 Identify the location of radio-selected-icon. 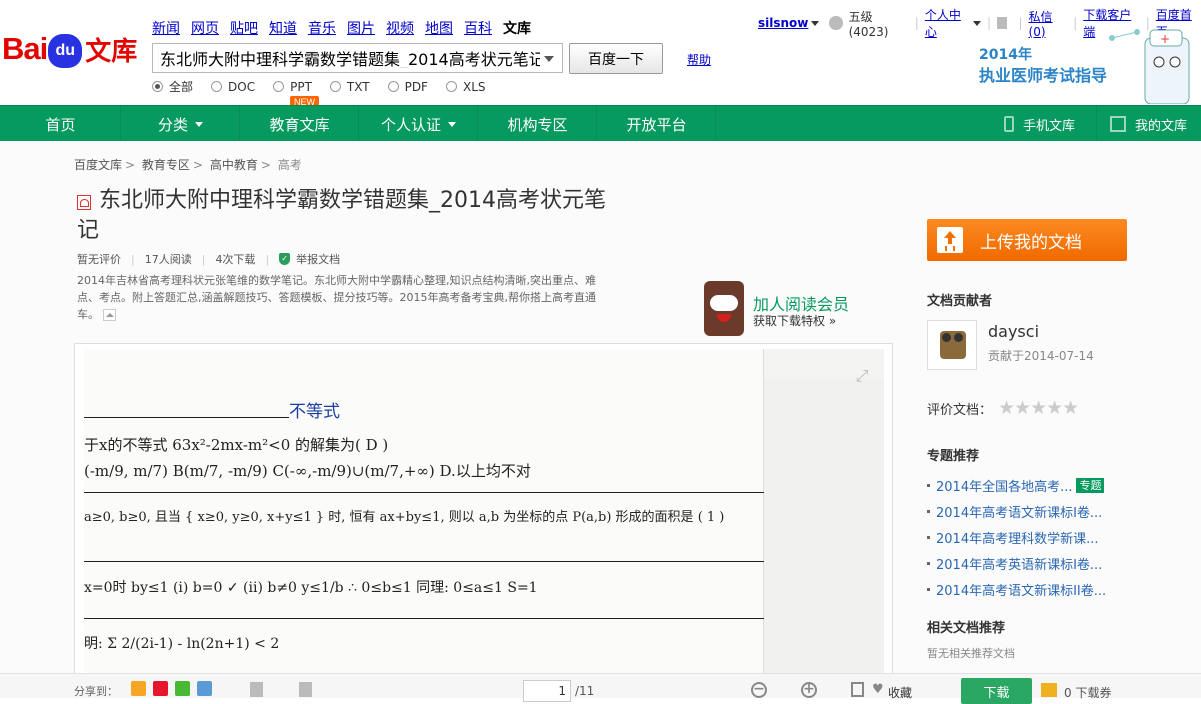
(157, 86).